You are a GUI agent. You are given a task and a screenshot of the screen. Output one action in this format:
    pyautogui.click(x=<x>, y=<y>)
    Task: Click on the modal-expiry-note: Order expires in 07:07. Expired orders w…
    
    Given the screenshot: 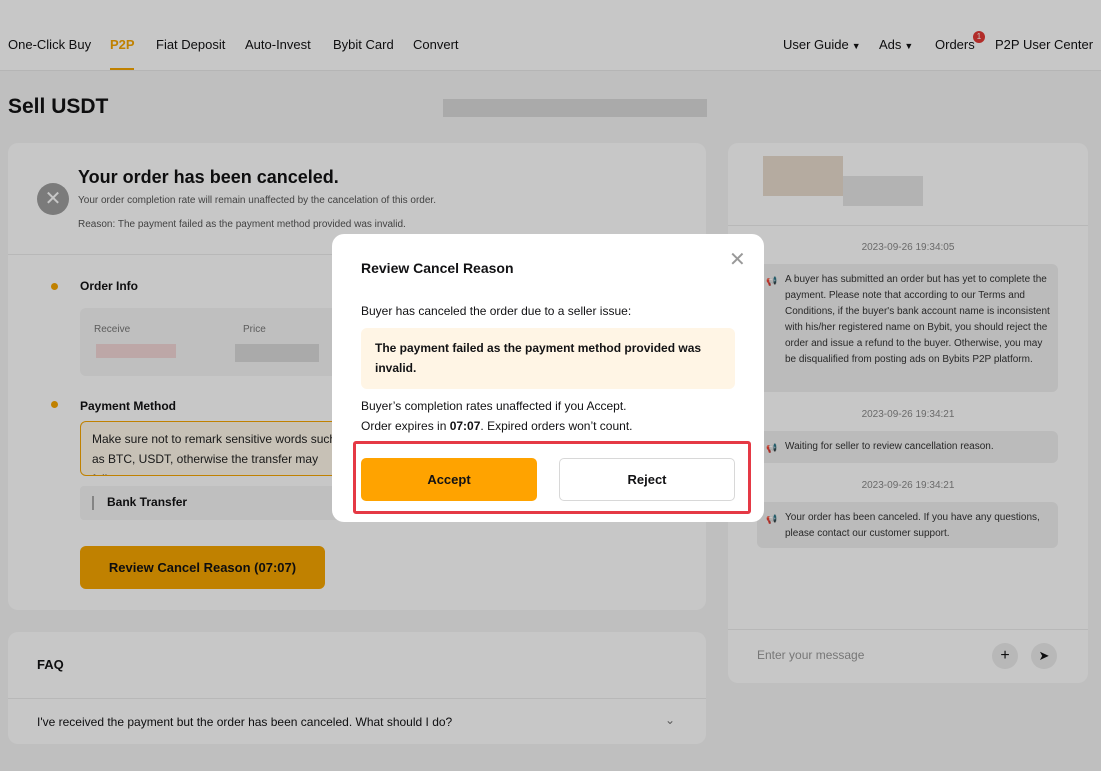 What is the action you would take?
    pyautogui.click(x=496, y=426)
    